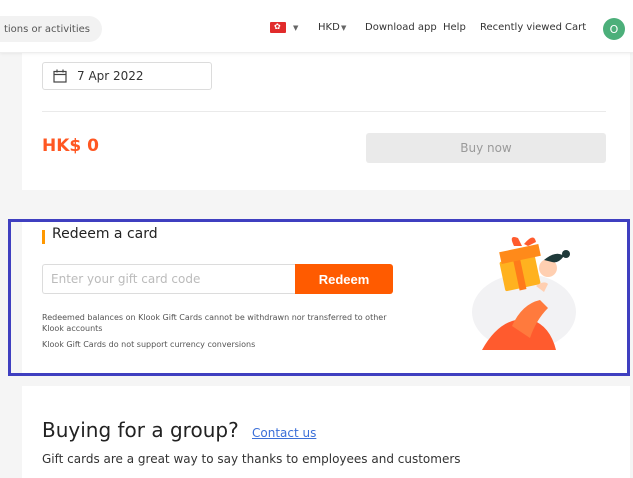 The width and height of the screenshot is (633, 478). What do you see at coordinates (486, 148) in the screenshot?
I see `buy-now-button: Buy now` at bounding box center [486, 148].